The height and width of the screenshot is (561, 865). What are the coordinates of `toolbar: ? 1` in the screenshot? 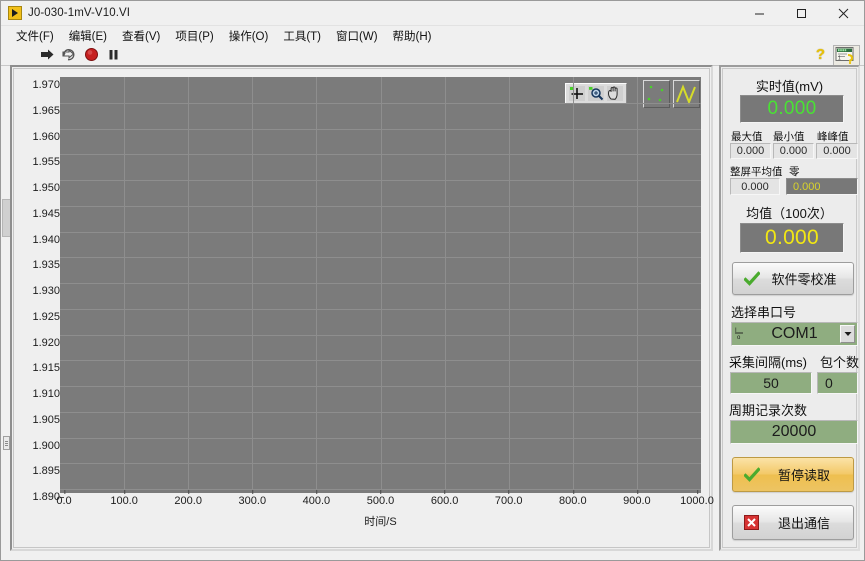 It's located at (432, 55).